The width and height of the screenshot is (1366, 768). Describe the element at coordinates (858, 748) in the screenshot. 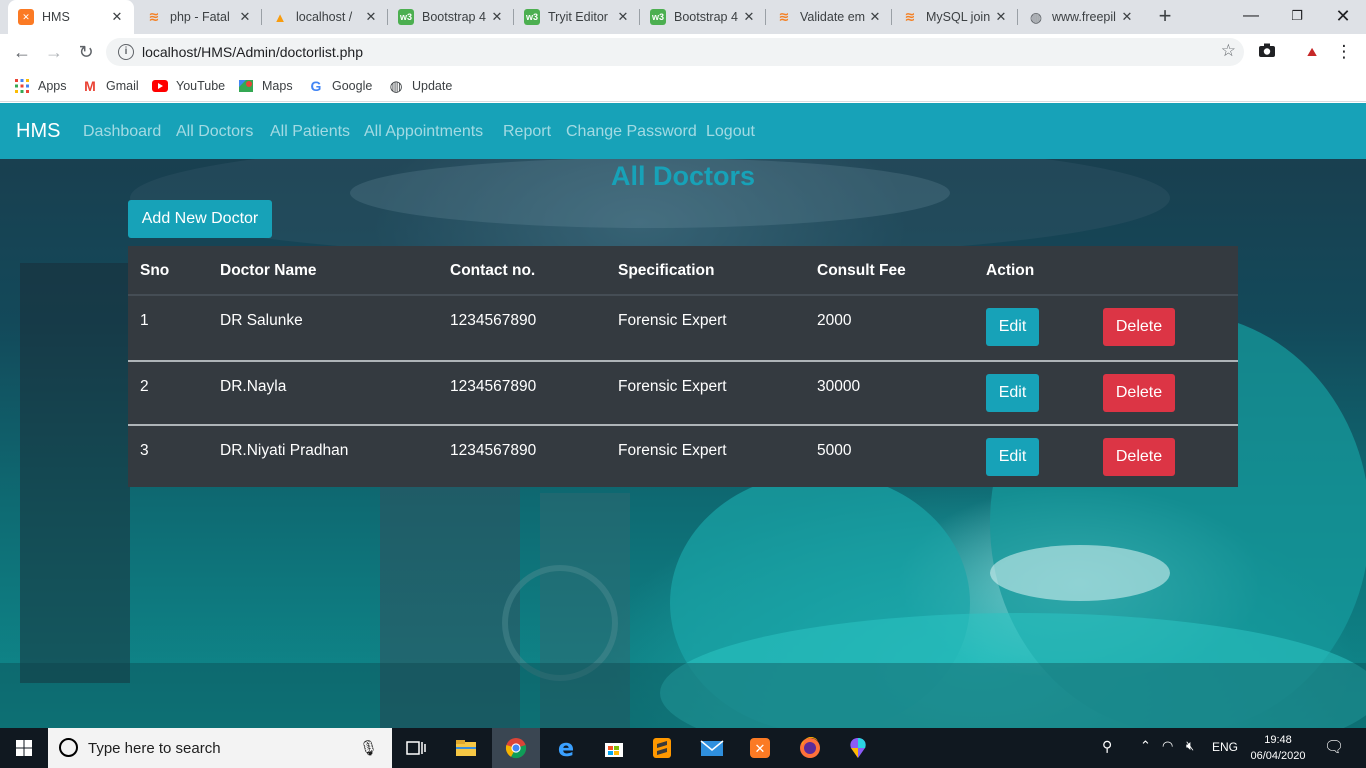

I see `paint-3d-icon` at that location.